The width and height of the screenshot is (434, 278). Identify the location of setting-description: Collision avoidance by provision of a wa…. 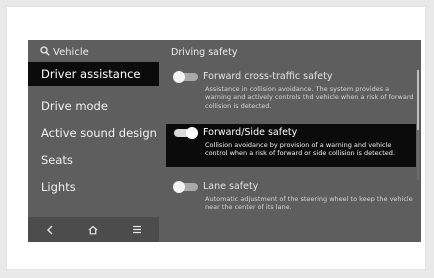
(300, 149).